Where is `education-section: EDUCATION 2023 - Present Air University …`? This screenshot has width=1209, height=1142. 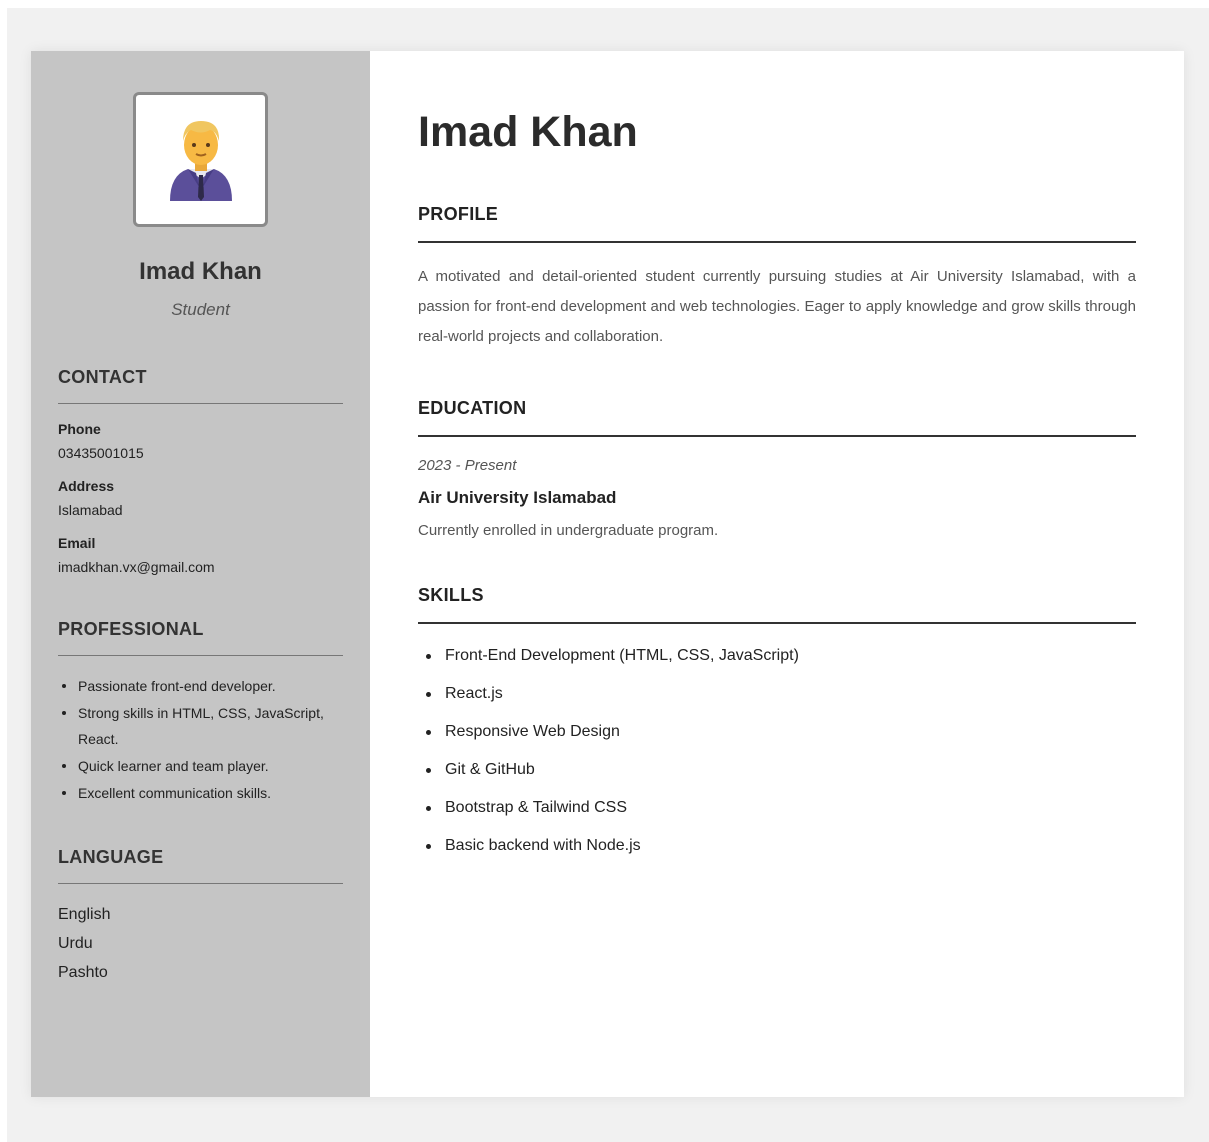
education-section: EDUCATION 2023 - Present Air University … is located at coordinates (777, 468).